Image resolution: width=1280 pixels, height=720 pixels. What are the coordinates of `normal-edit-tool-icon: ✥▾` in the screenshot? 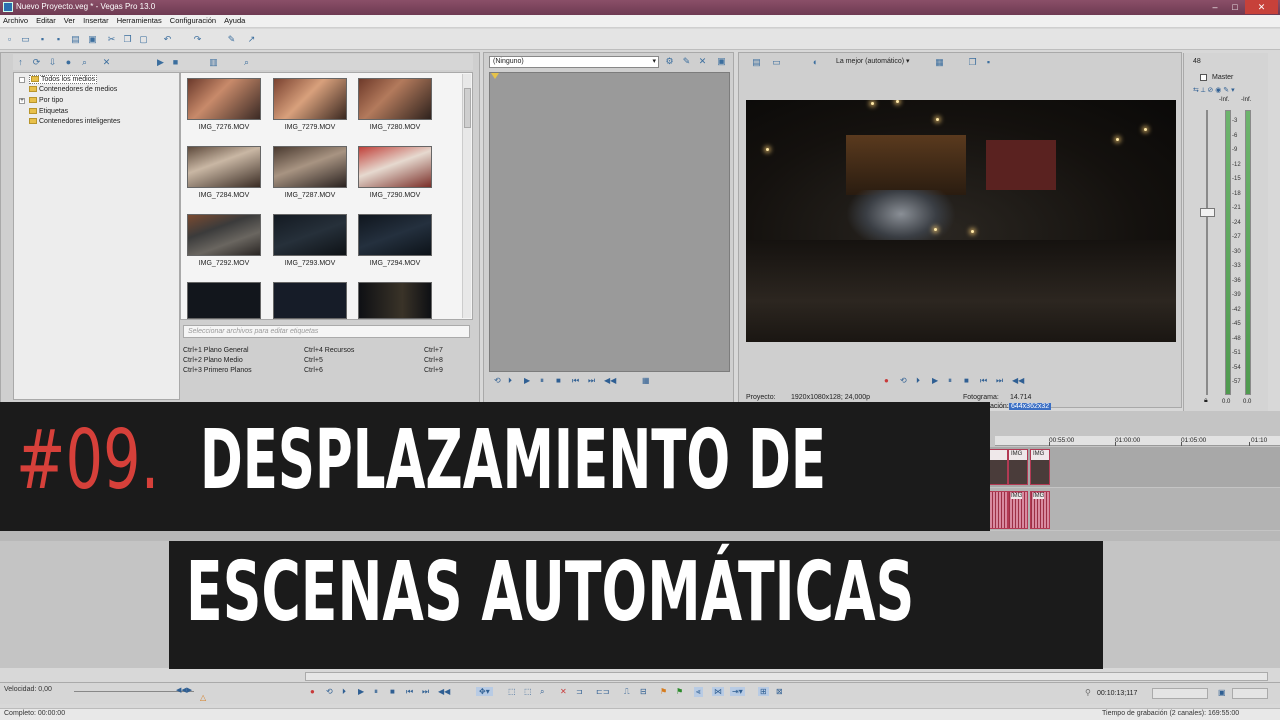 It's located at (484, 691).